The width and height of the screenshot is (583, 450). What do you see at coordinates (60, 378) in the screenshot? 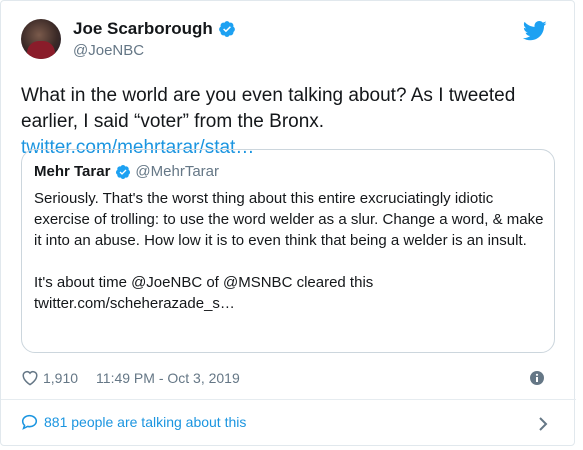
I see `like-count: 1,910` at bounding box center [60, 378].